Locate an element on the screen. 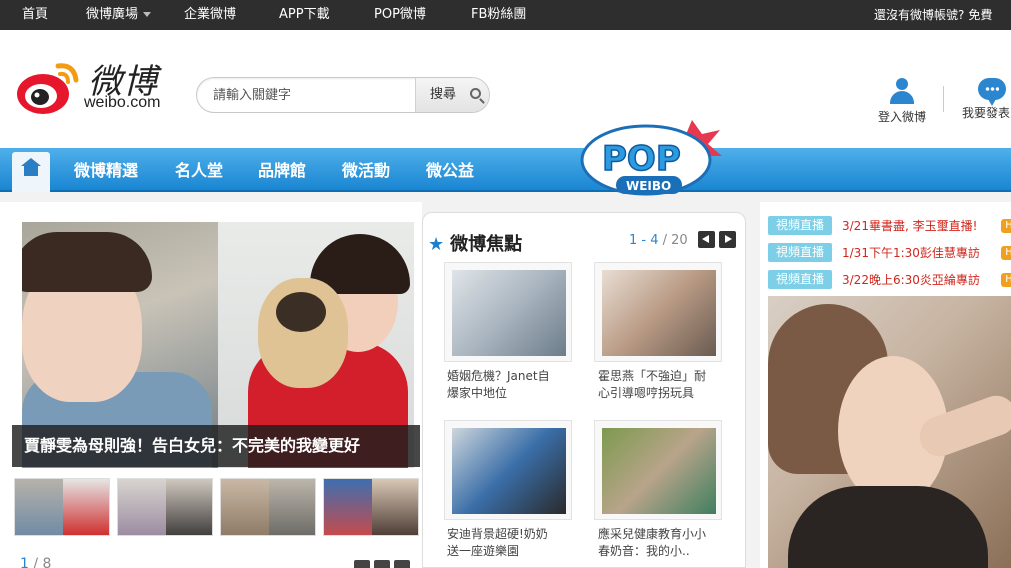  post-label: 我要發表 is located at coordinates (986, 113).